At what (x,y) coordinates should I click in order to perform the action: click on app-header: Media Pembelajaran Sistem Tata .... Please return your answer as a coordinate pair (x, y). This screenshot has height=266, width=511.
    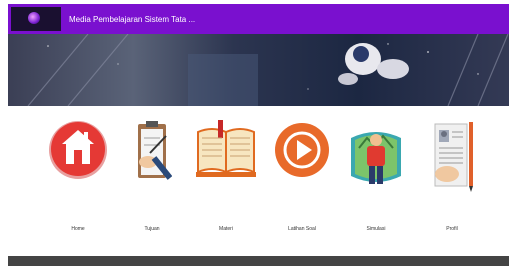
    Looking at the image, I should click on (258, 19).